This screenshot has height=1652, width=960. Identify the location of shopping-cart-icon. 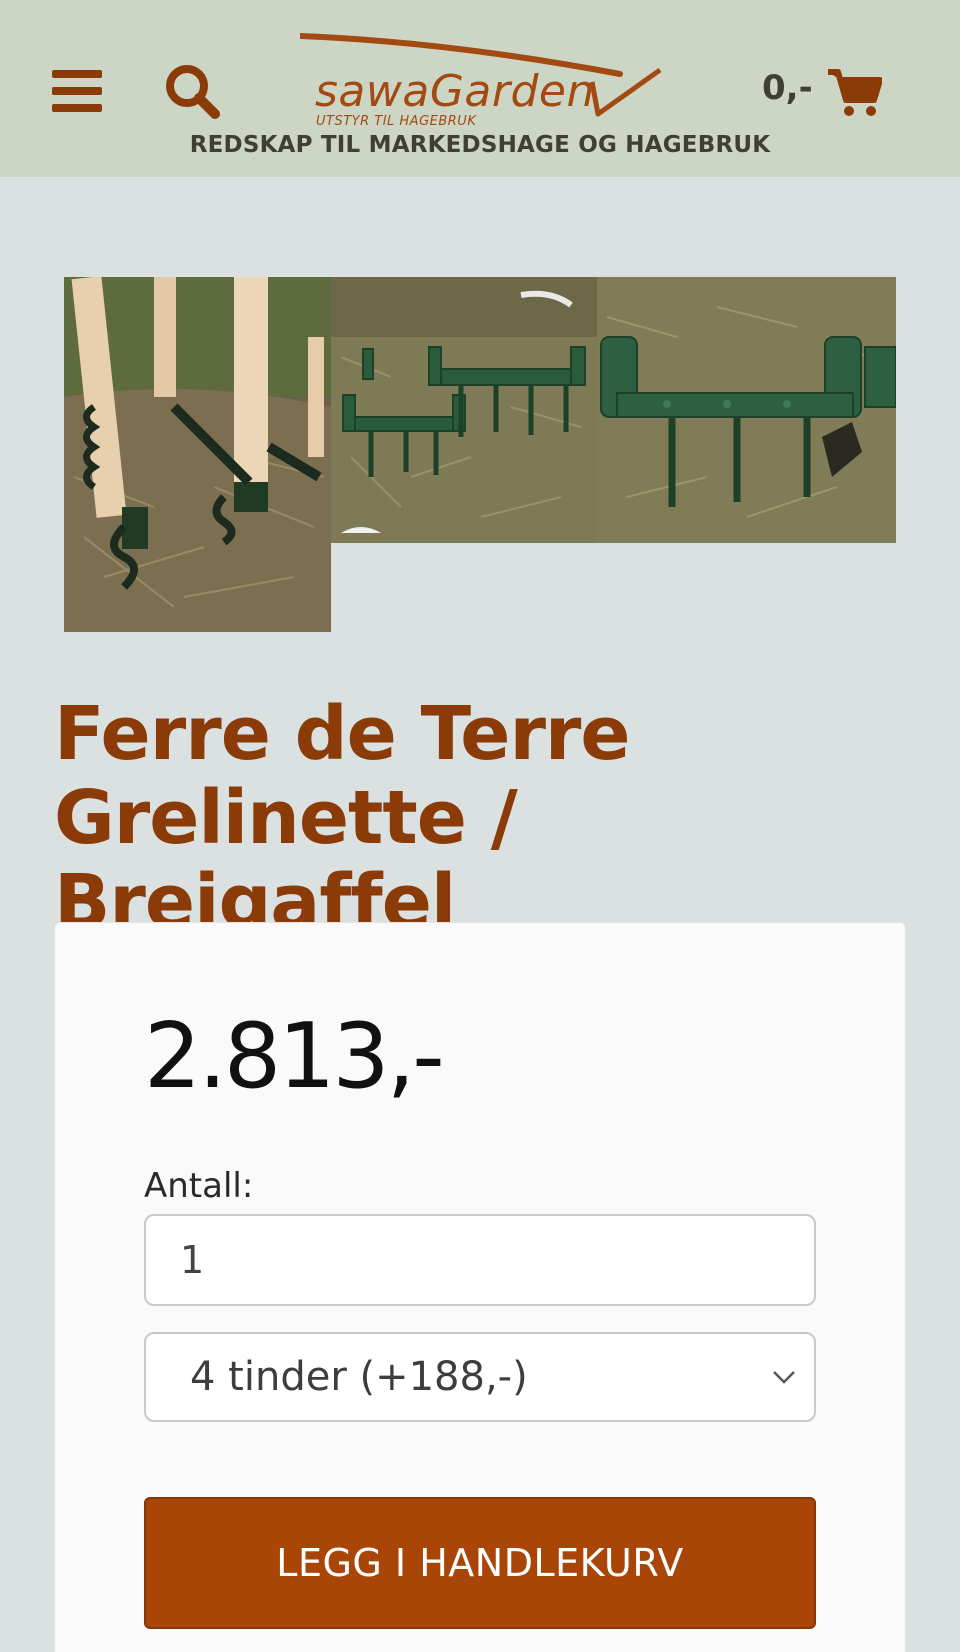
(854, 93).